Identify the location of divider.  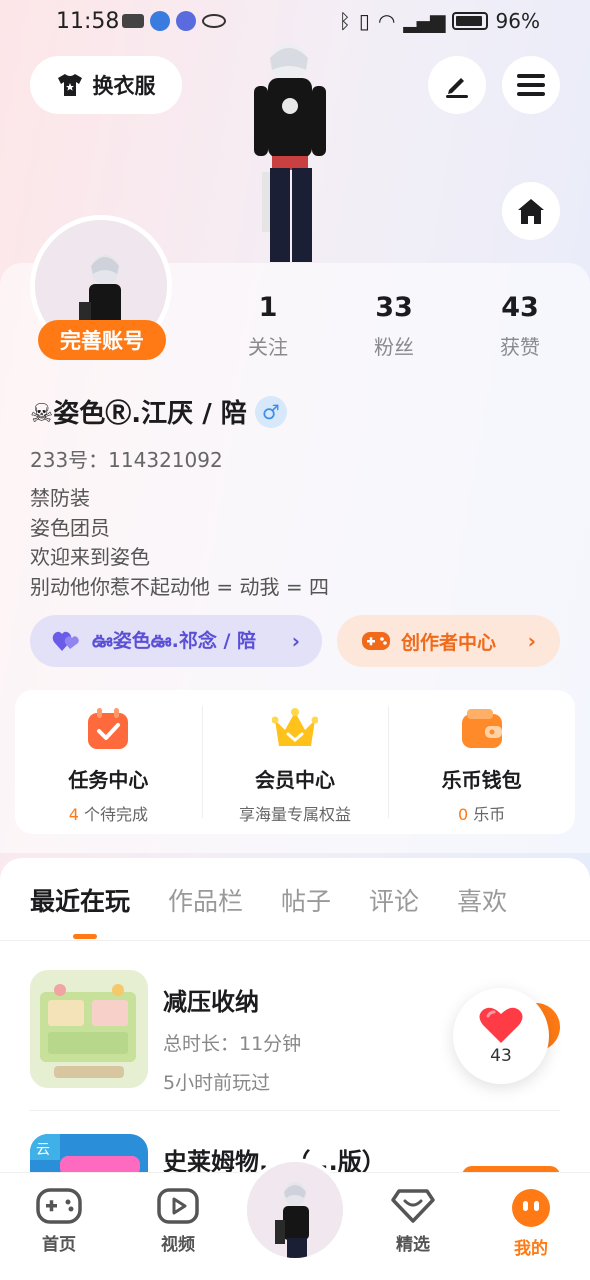
(295, 1110).